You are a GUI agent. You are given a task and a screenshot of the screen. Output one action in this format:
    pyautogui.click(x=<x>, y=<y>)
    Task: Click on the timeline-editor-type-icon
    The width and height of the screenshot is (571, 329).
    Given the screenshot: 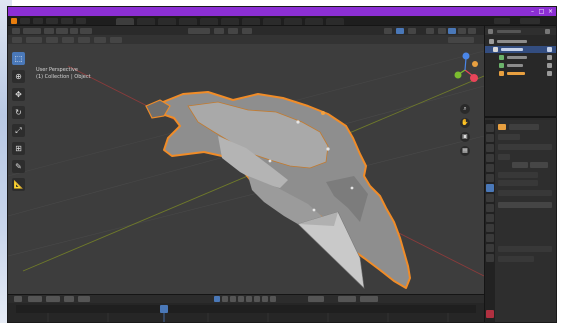 What is the action you would take?
    pyautogui.click(x=18, y=299)
    